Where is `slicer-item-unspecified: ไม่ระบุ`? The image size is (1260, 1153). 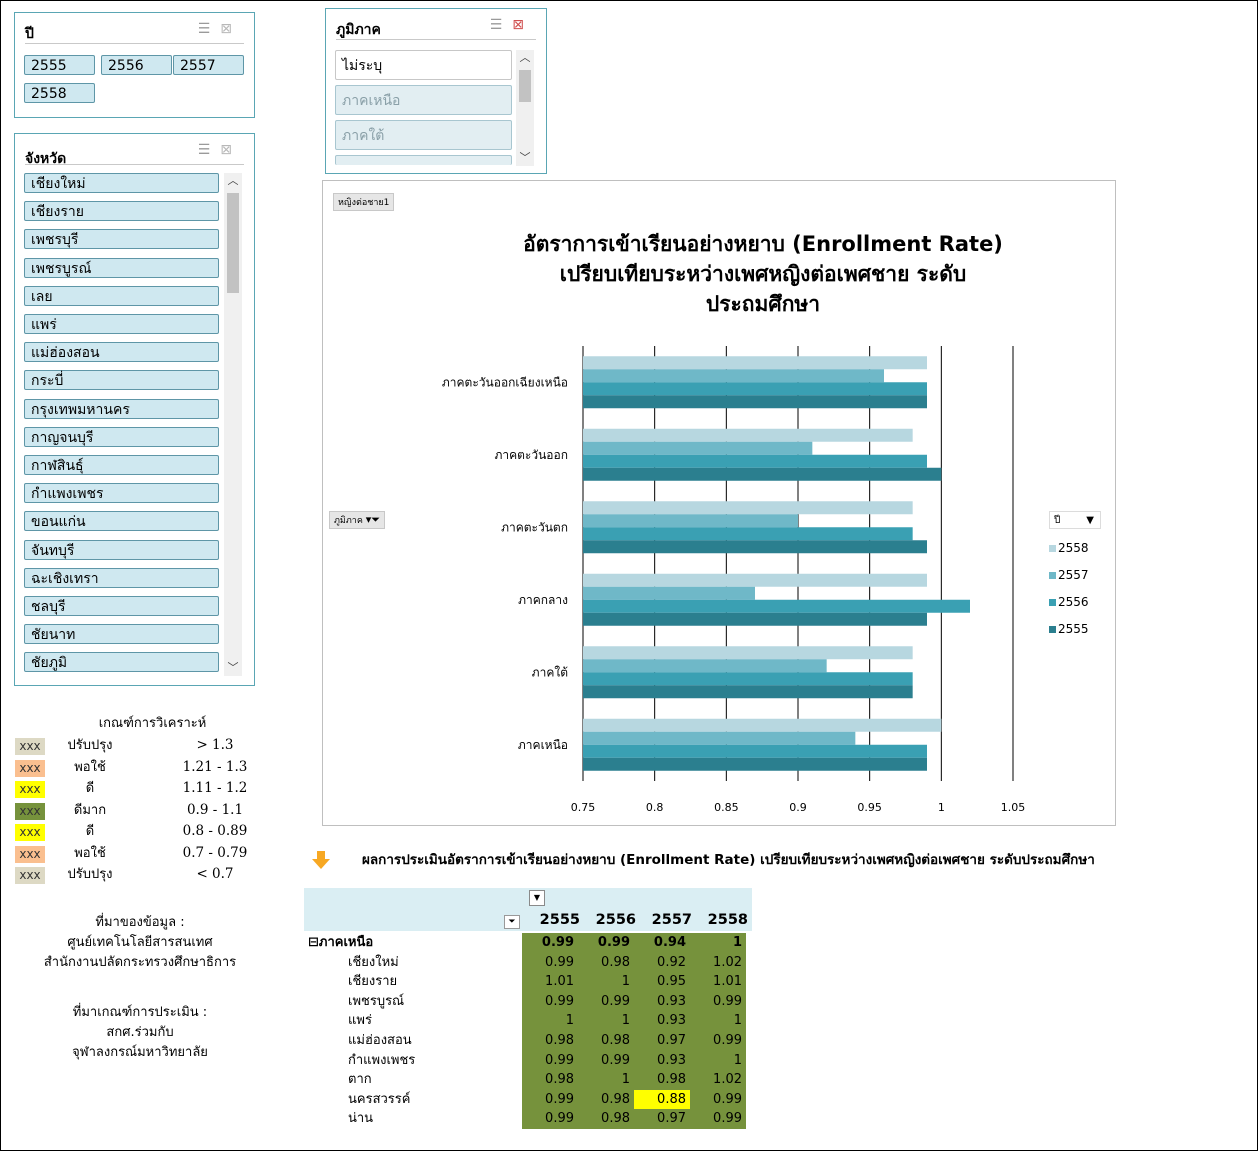 slicer-item-unspecified: ไม่ระบุ is located at coordinates (423, 65).